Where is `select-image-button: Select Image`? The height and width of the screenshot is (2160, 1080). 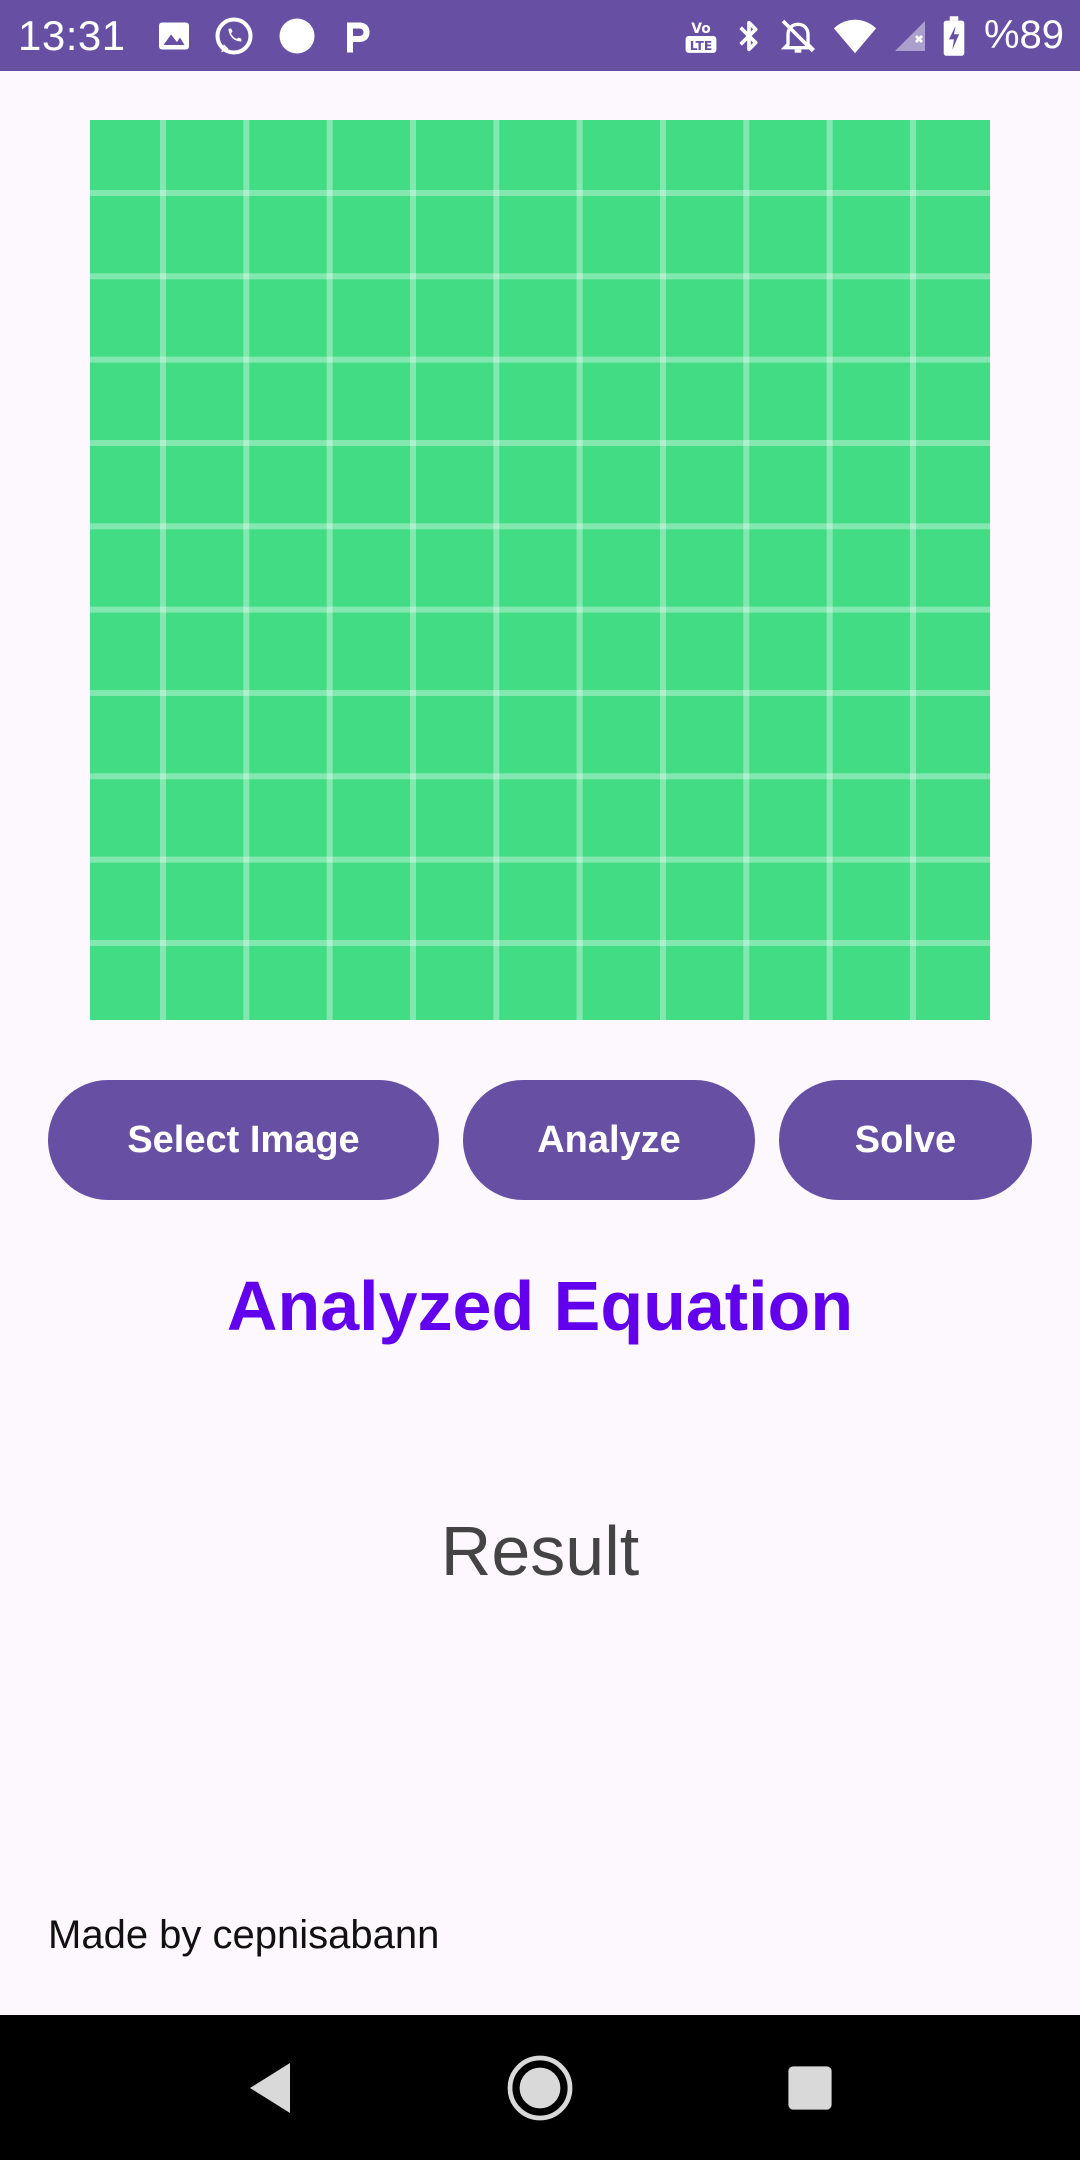 select-image-button: Select Image is located at coordinates (243, 1140).